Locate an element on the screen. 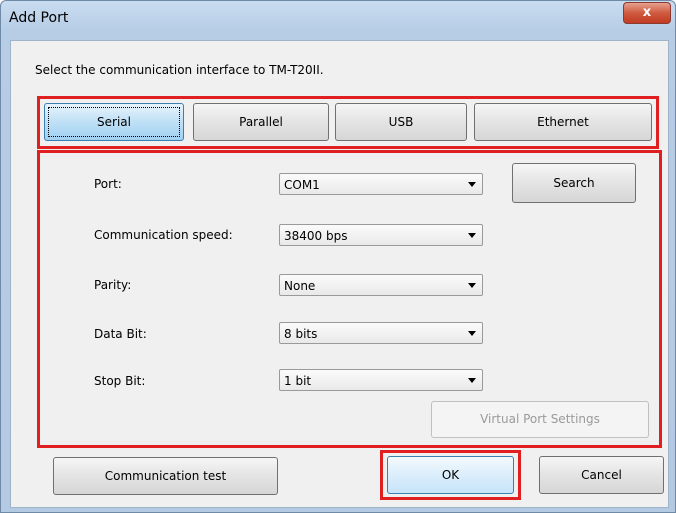 The image size is (676, 513). port-label: Port: is located at coordinates (108, 184).